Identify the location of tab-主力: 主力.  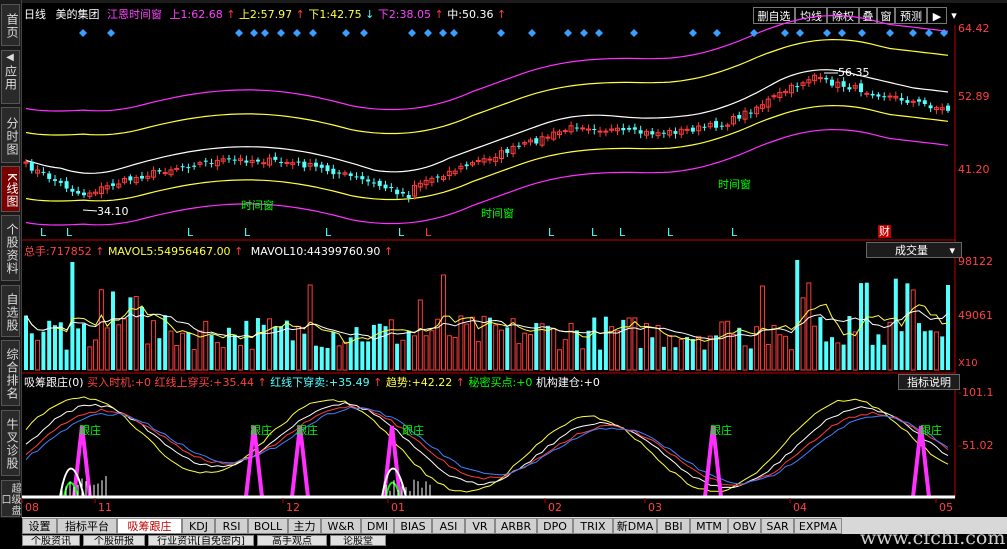
(304, 526).